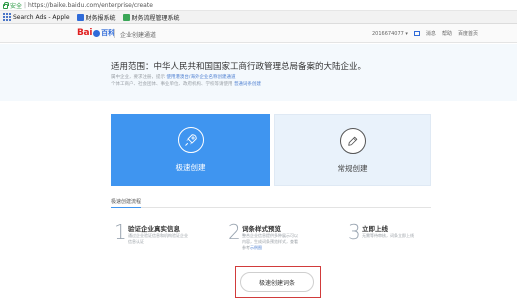  Describe the element at coordinates (277, 282) in the screenshot. I see `fast-create-entry-button: 极速创建词条` at that location.